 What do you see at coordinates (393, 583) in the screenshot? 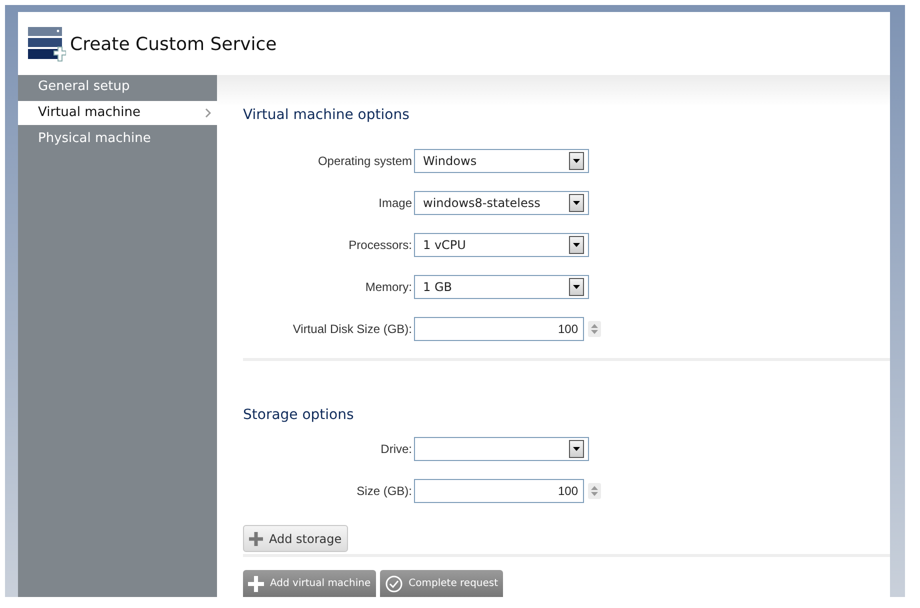
I see `checkmark-circle-icon` at bounding box center [393, 583].